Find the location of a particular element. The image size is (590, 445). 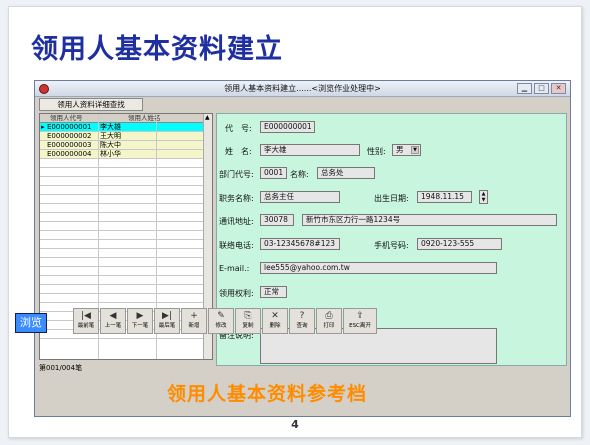

current-row-icon: ▸ is located at coordinates (43, 127).